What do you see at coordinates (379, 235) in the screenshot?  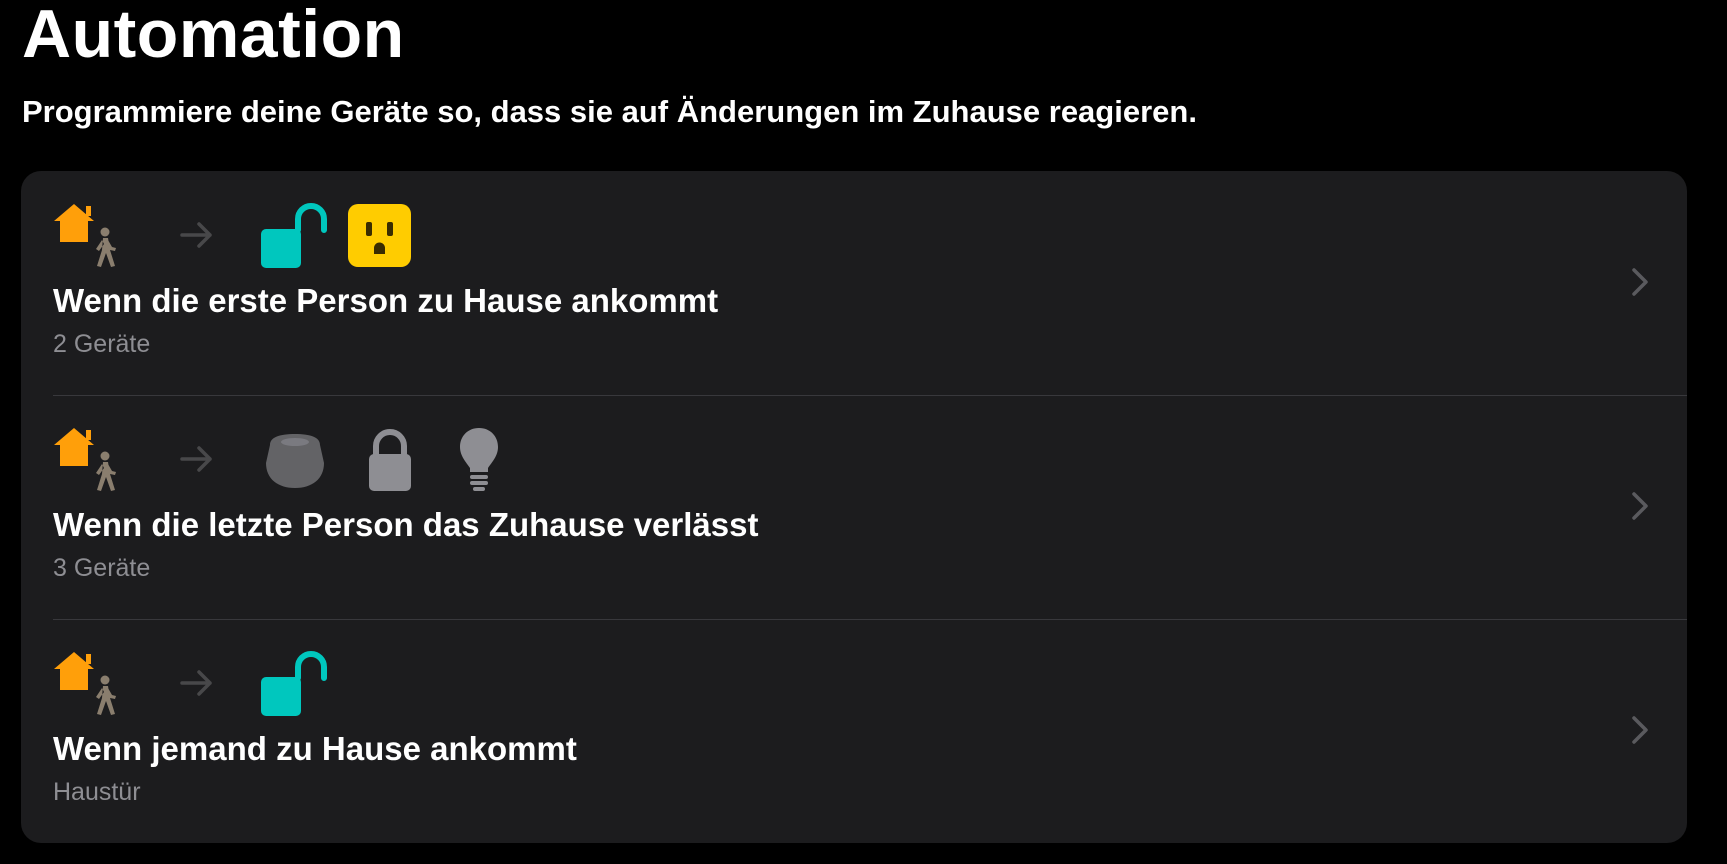 I see `power-outlet-icon` at bounding box center [379, 235].